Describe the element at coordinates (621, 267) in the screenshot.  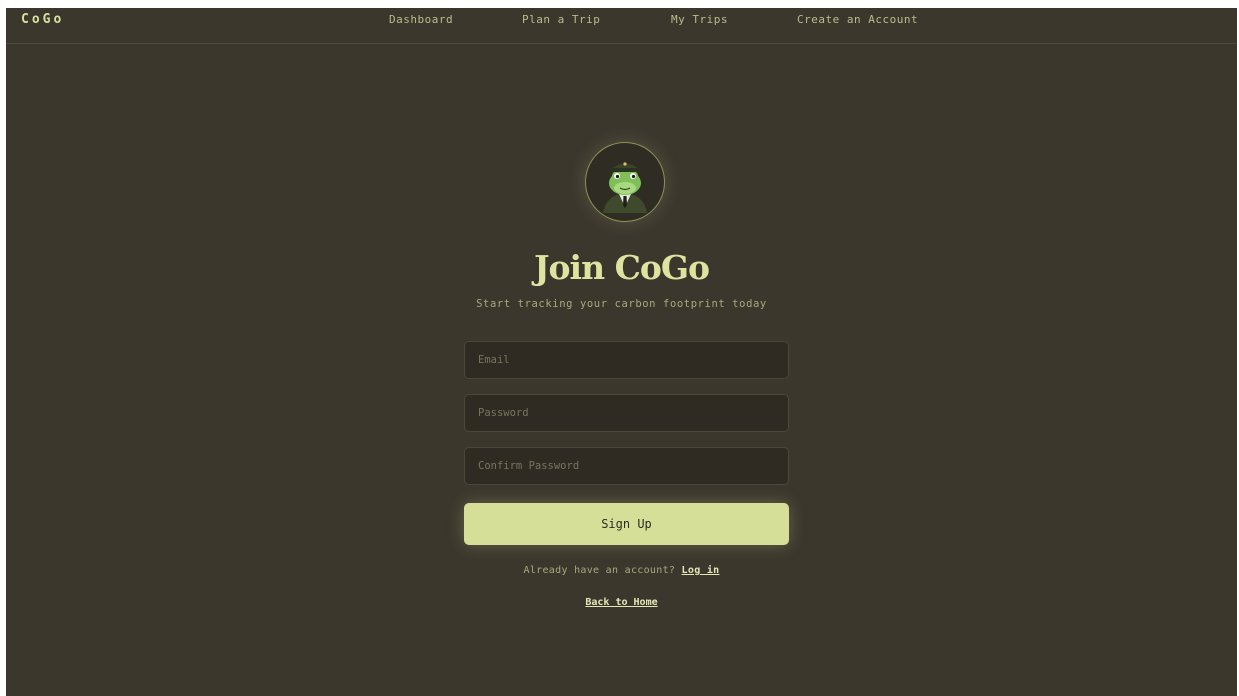
I see `page-title: Join CoGo` at that location.